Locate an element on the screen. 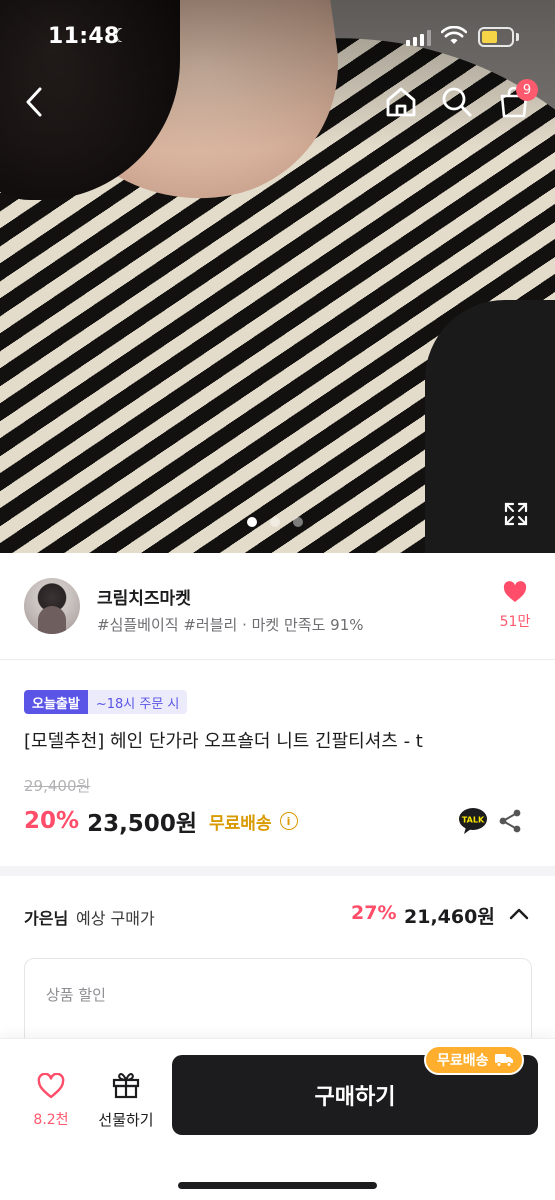  home-indicator is located at coordinates (277, 1185).